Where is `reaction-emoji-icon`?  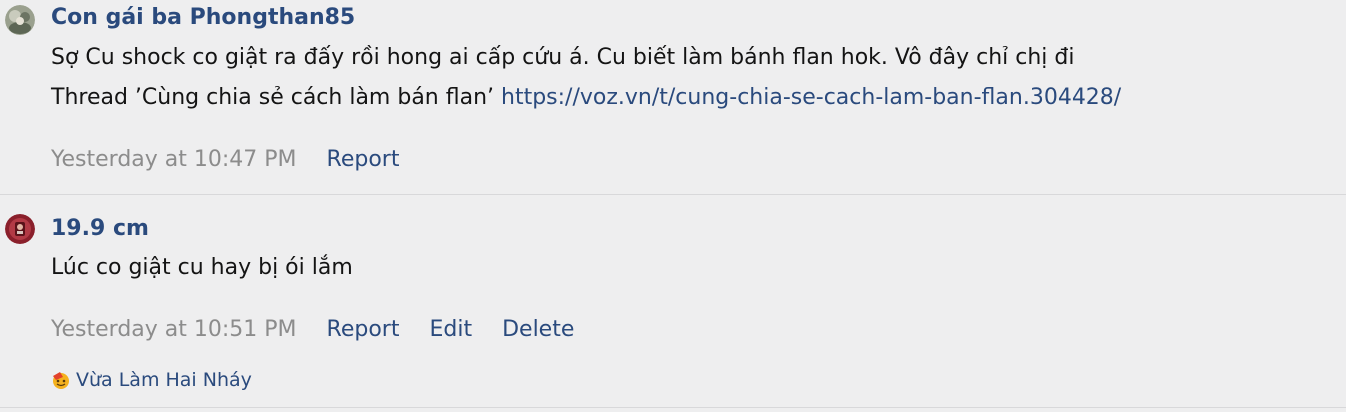 reaction-emoji-icon is located at coordinates (61, 380).